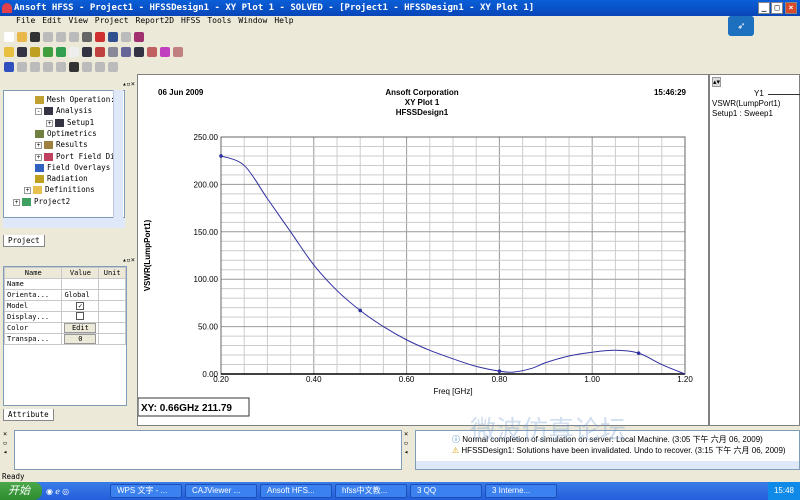 The height and width of the screenshot is (500, 800). Describe the element at coordinates (112, 273) in the screenshot. I see `column-header: Unit` at that location.